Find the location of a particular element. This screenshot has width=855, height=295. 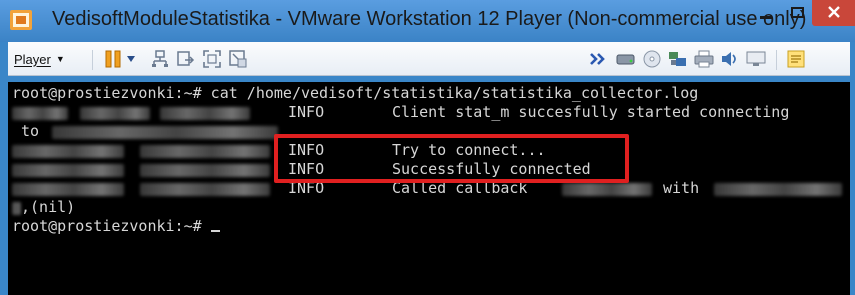

more-icon is located at coordinates (598, 59).